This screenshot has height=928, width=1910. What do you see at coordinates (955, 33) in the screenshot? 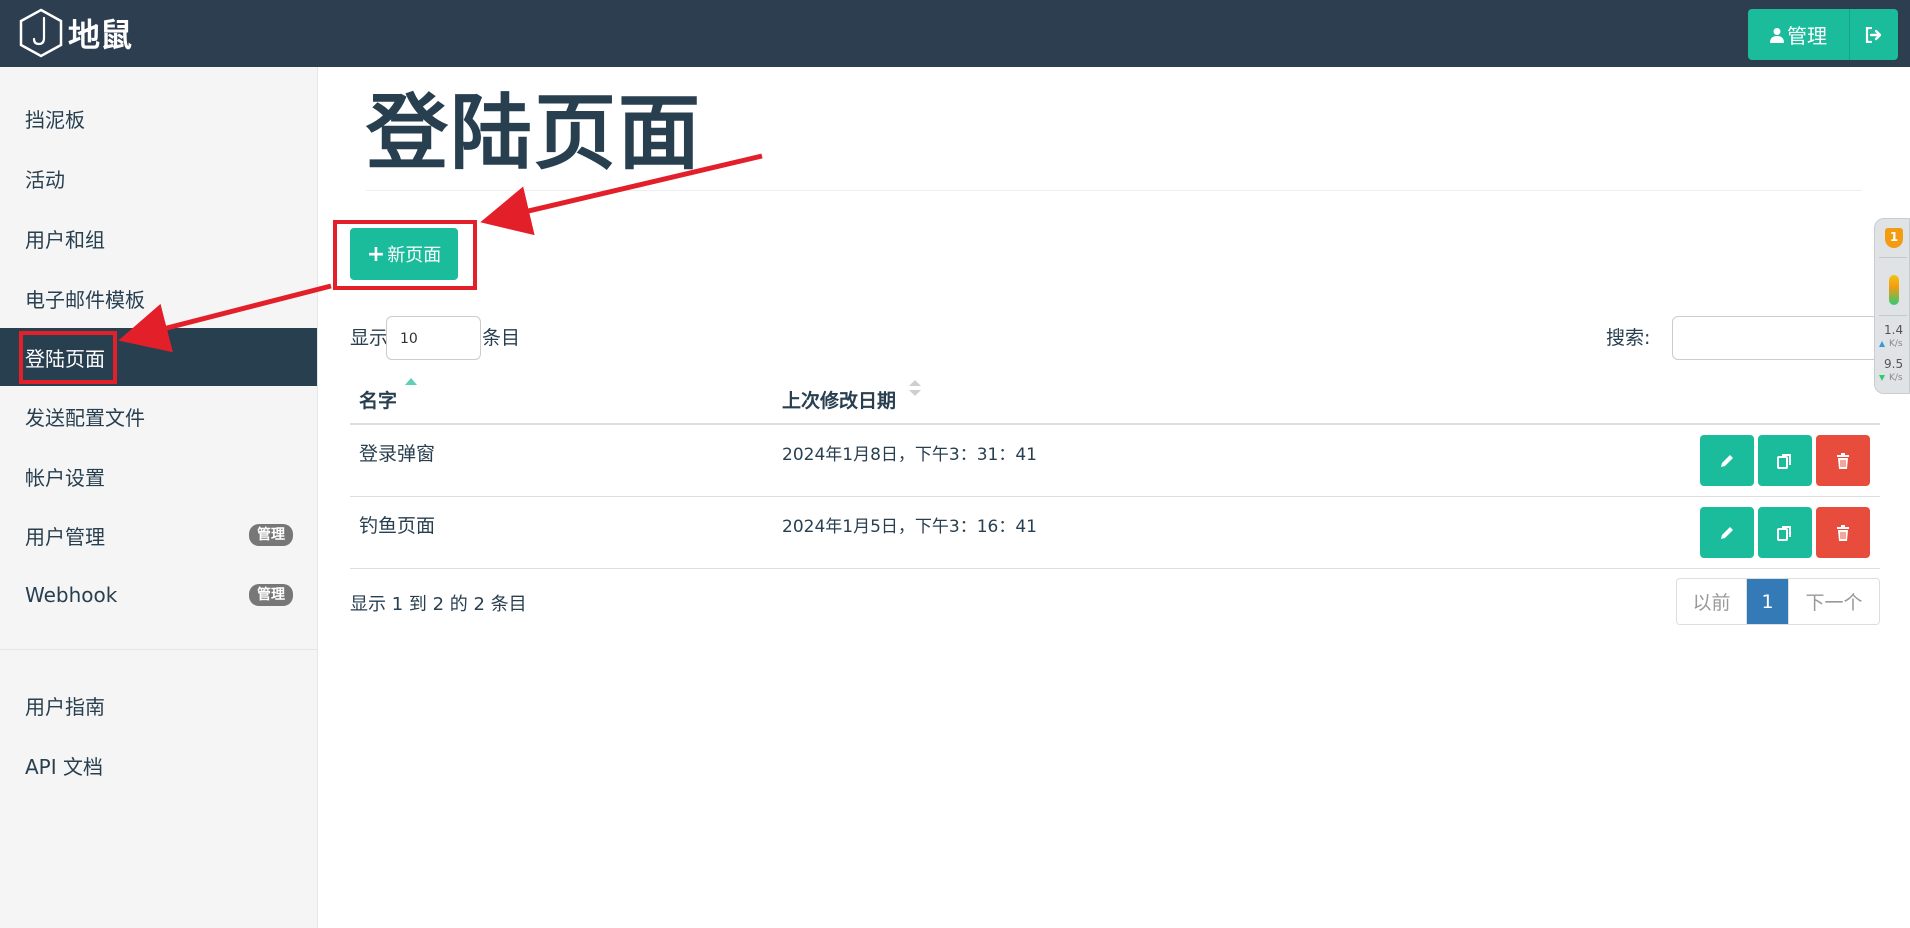
I see `top-navbar: 地鼠 管理` at bounding box center [955, 33].